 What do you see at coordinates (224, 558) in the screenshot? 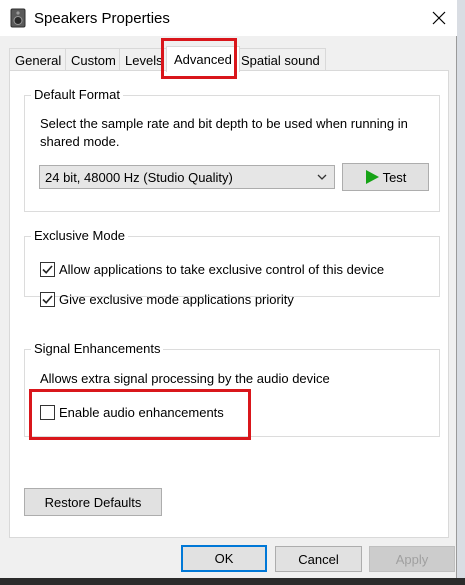
I see `ok-button: OK` at bounding box center [224, 558].